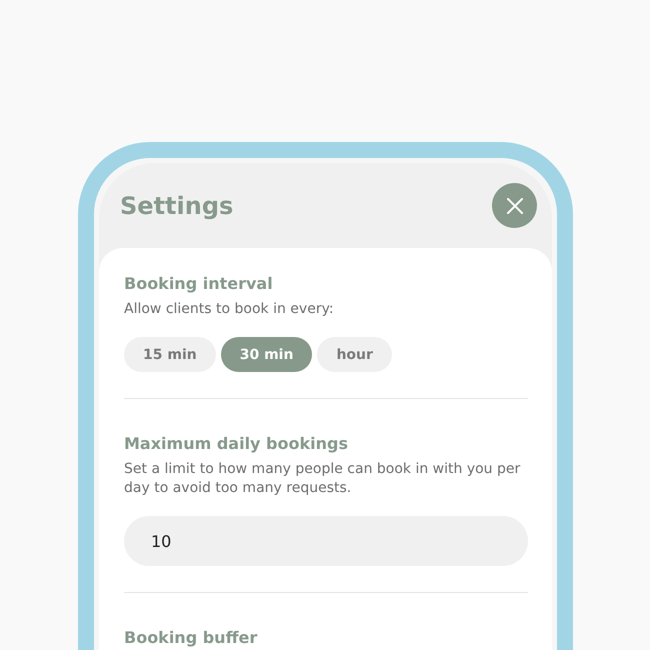  I want to click on close-button, so click(514, 205).